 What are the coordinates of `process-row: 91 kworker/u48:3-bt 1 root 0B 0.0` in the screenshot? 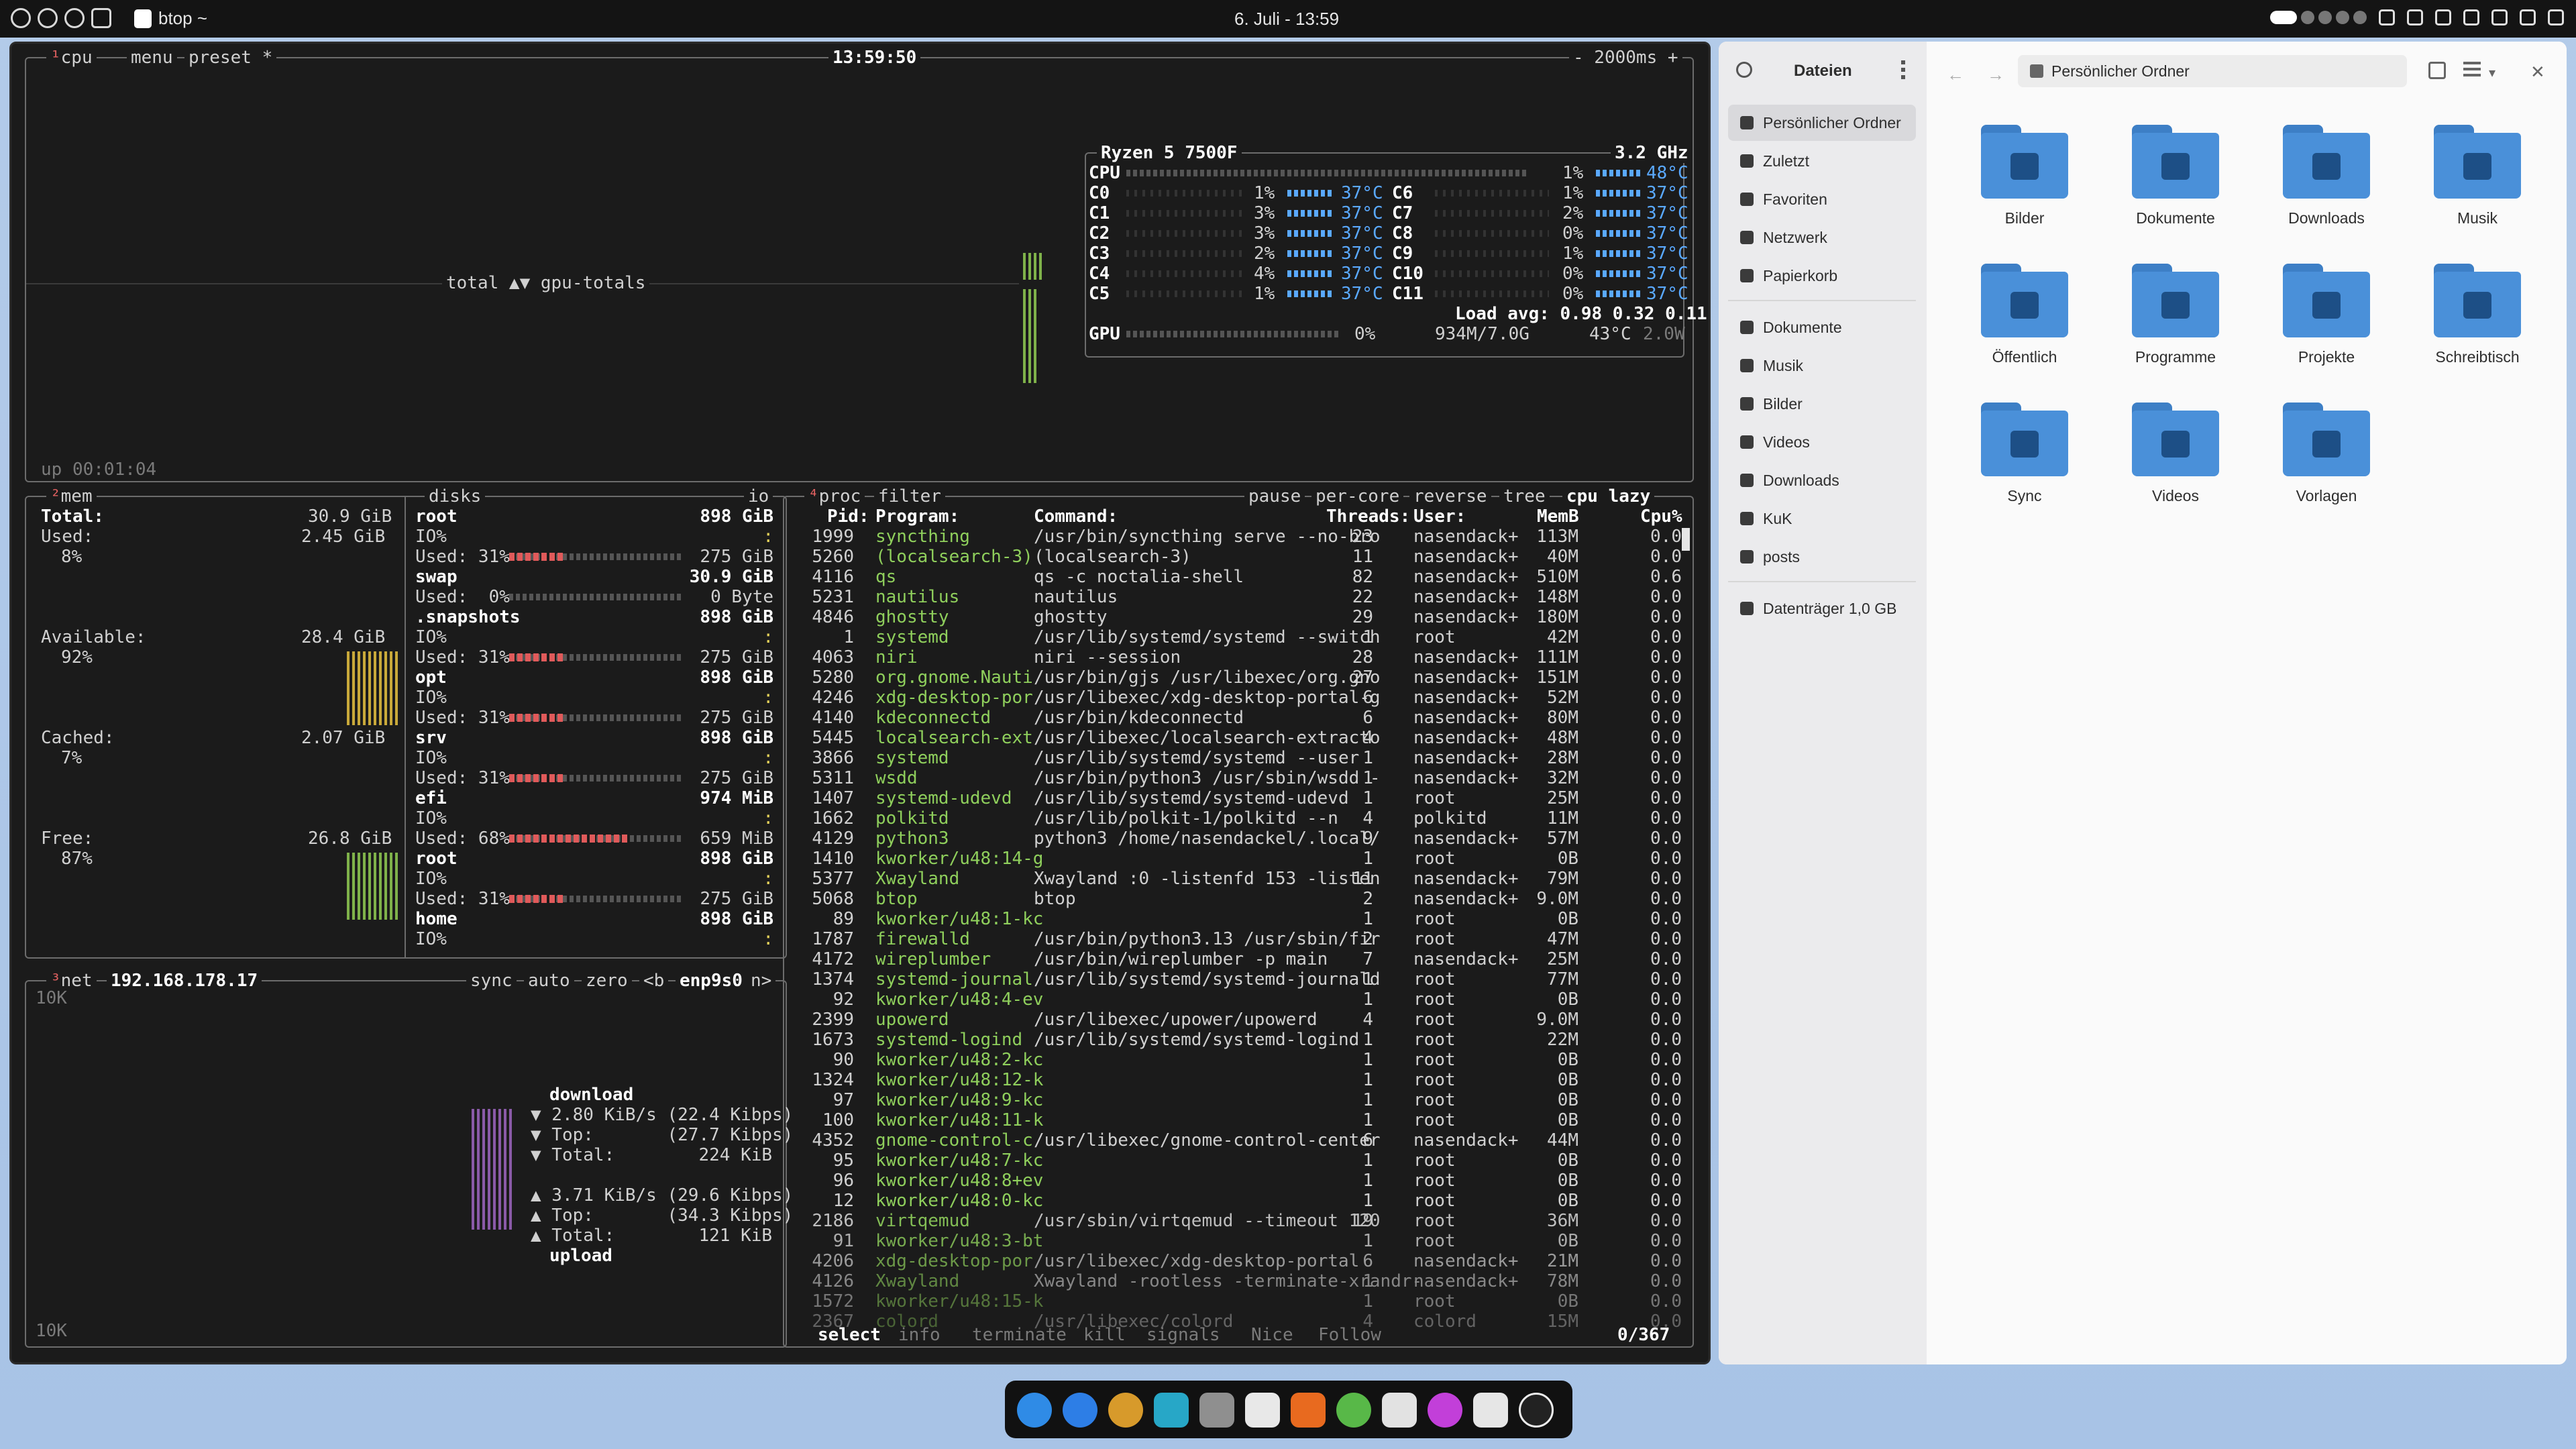 It's located at (1247, 1241).